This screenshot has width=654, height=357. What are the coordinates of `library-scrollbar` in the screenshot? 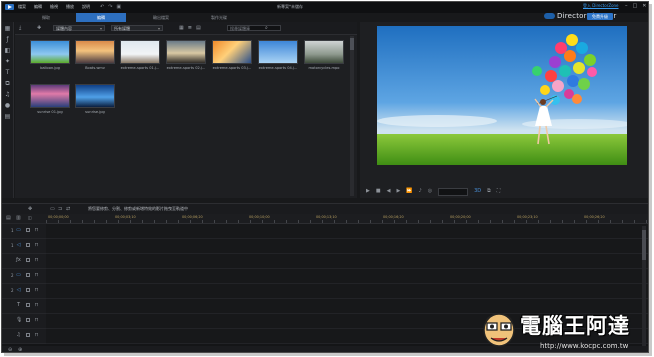 It's located at (352, 116).